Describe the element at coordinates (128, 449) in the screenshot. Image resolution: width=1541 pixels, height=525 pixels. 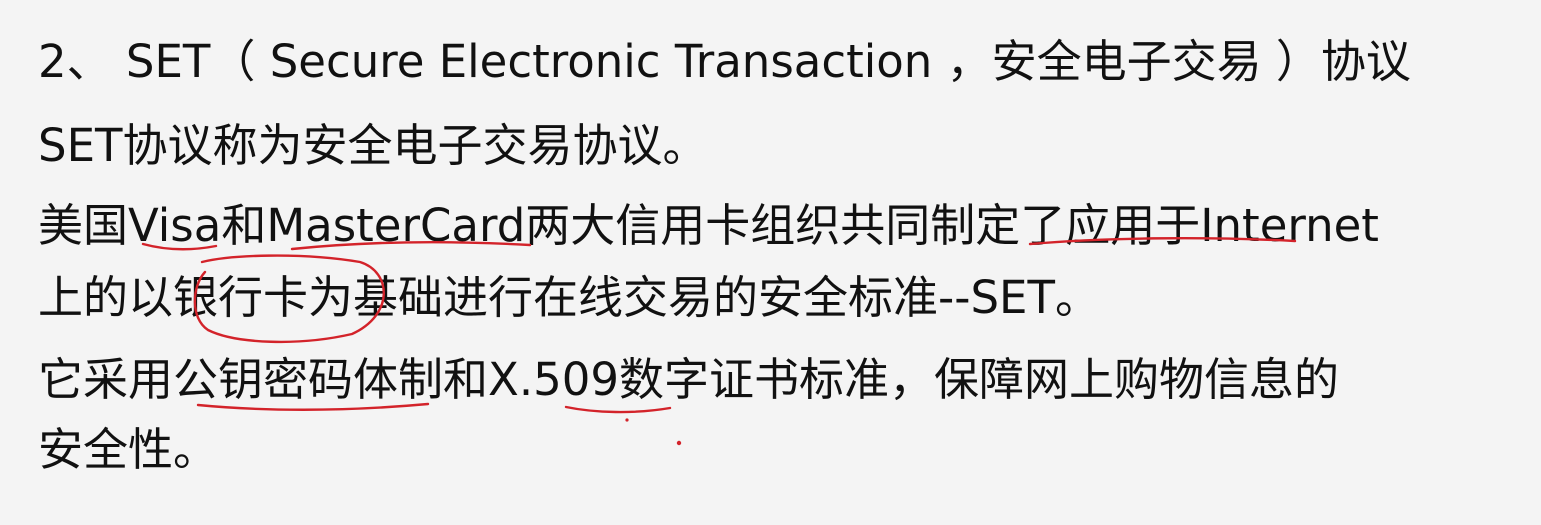
I see `paragraph-line-5: 安全性。` at that location.